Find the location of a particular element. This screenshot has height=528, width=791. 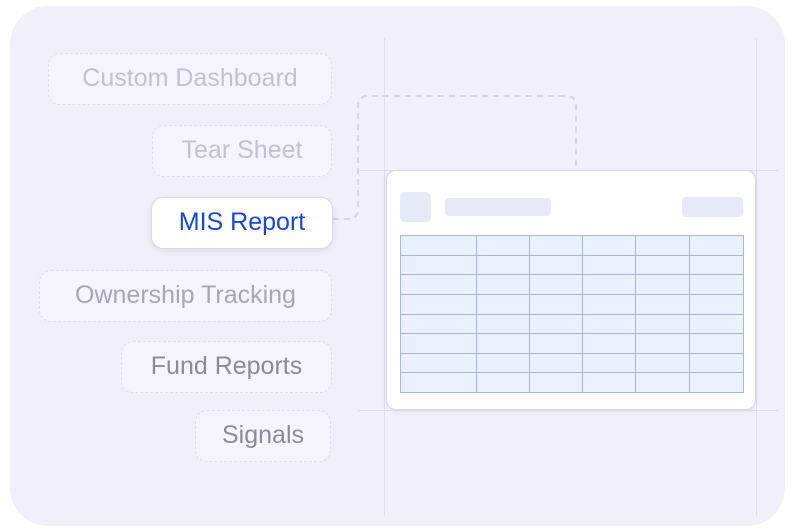

report-action-placeholder is located at coordinates (712, 207).